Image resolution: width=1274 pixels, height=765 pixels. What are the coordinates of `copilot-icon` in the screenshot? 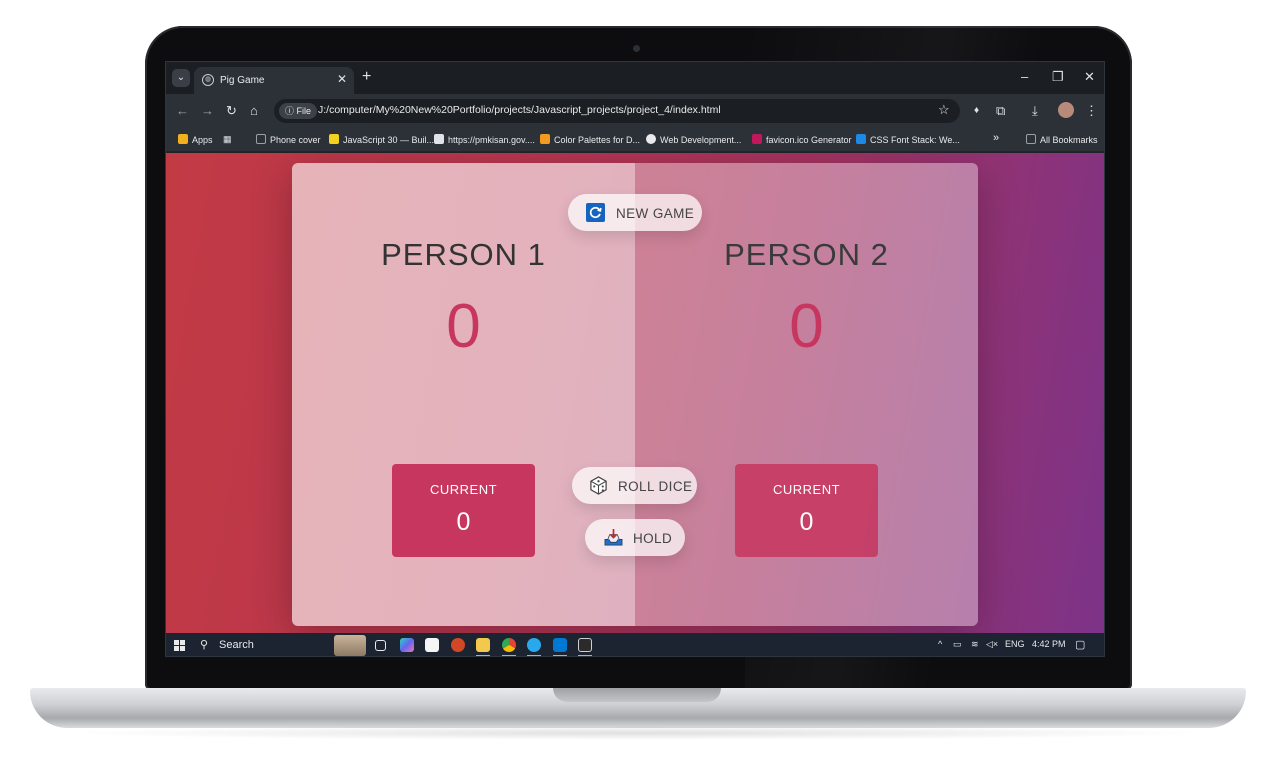 It's located at (407, 645).